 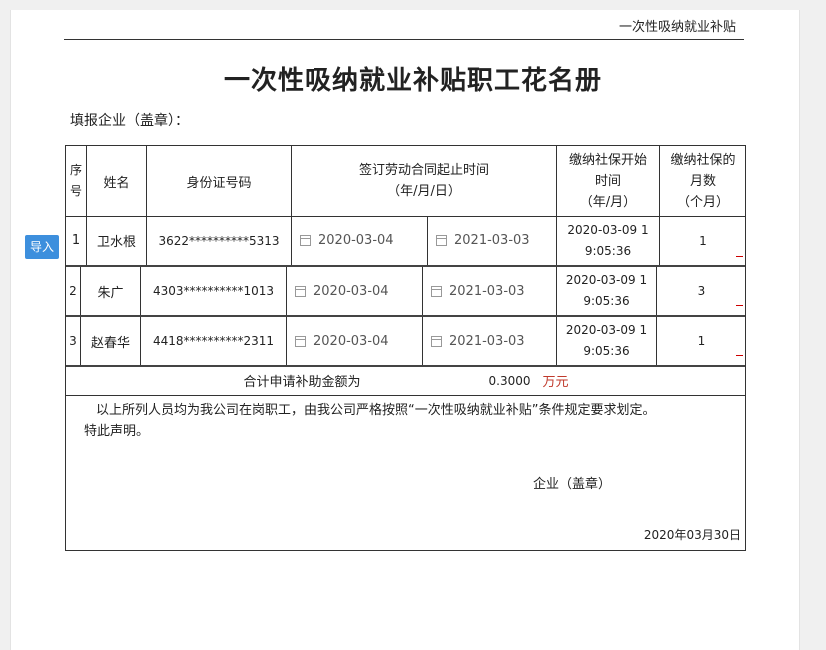 I want to click on header-months: 缴纳社保的 月数 （个月）, so click(x=703, y=181).